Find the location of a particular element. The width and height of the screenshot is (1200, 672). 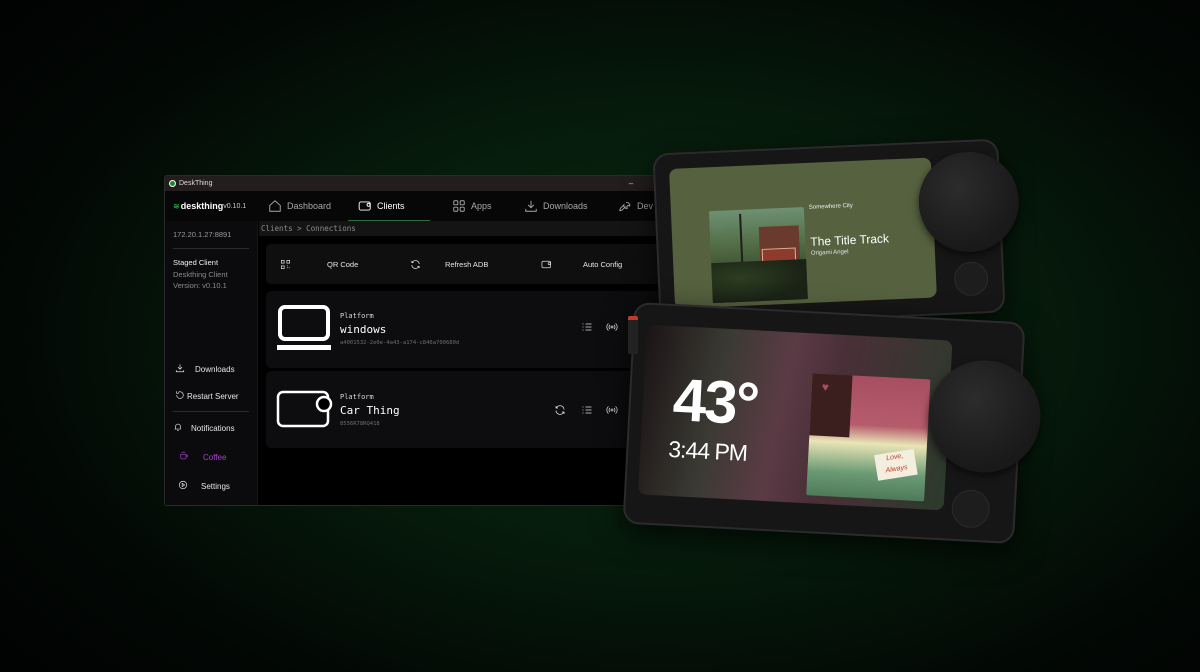

connection-toolbar: QR Code Refresh ADB Auto Config is located at coordinates (465, 264).